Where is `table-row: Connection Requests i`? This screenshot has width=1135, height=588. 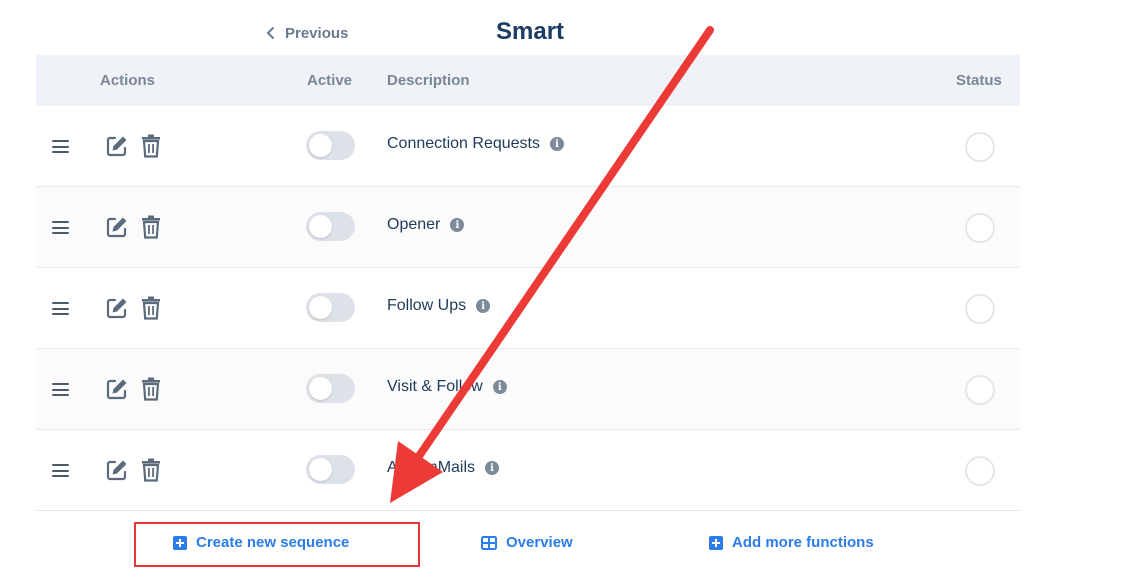
table-row: Connection Requests i is located at coordinates (528, 146).